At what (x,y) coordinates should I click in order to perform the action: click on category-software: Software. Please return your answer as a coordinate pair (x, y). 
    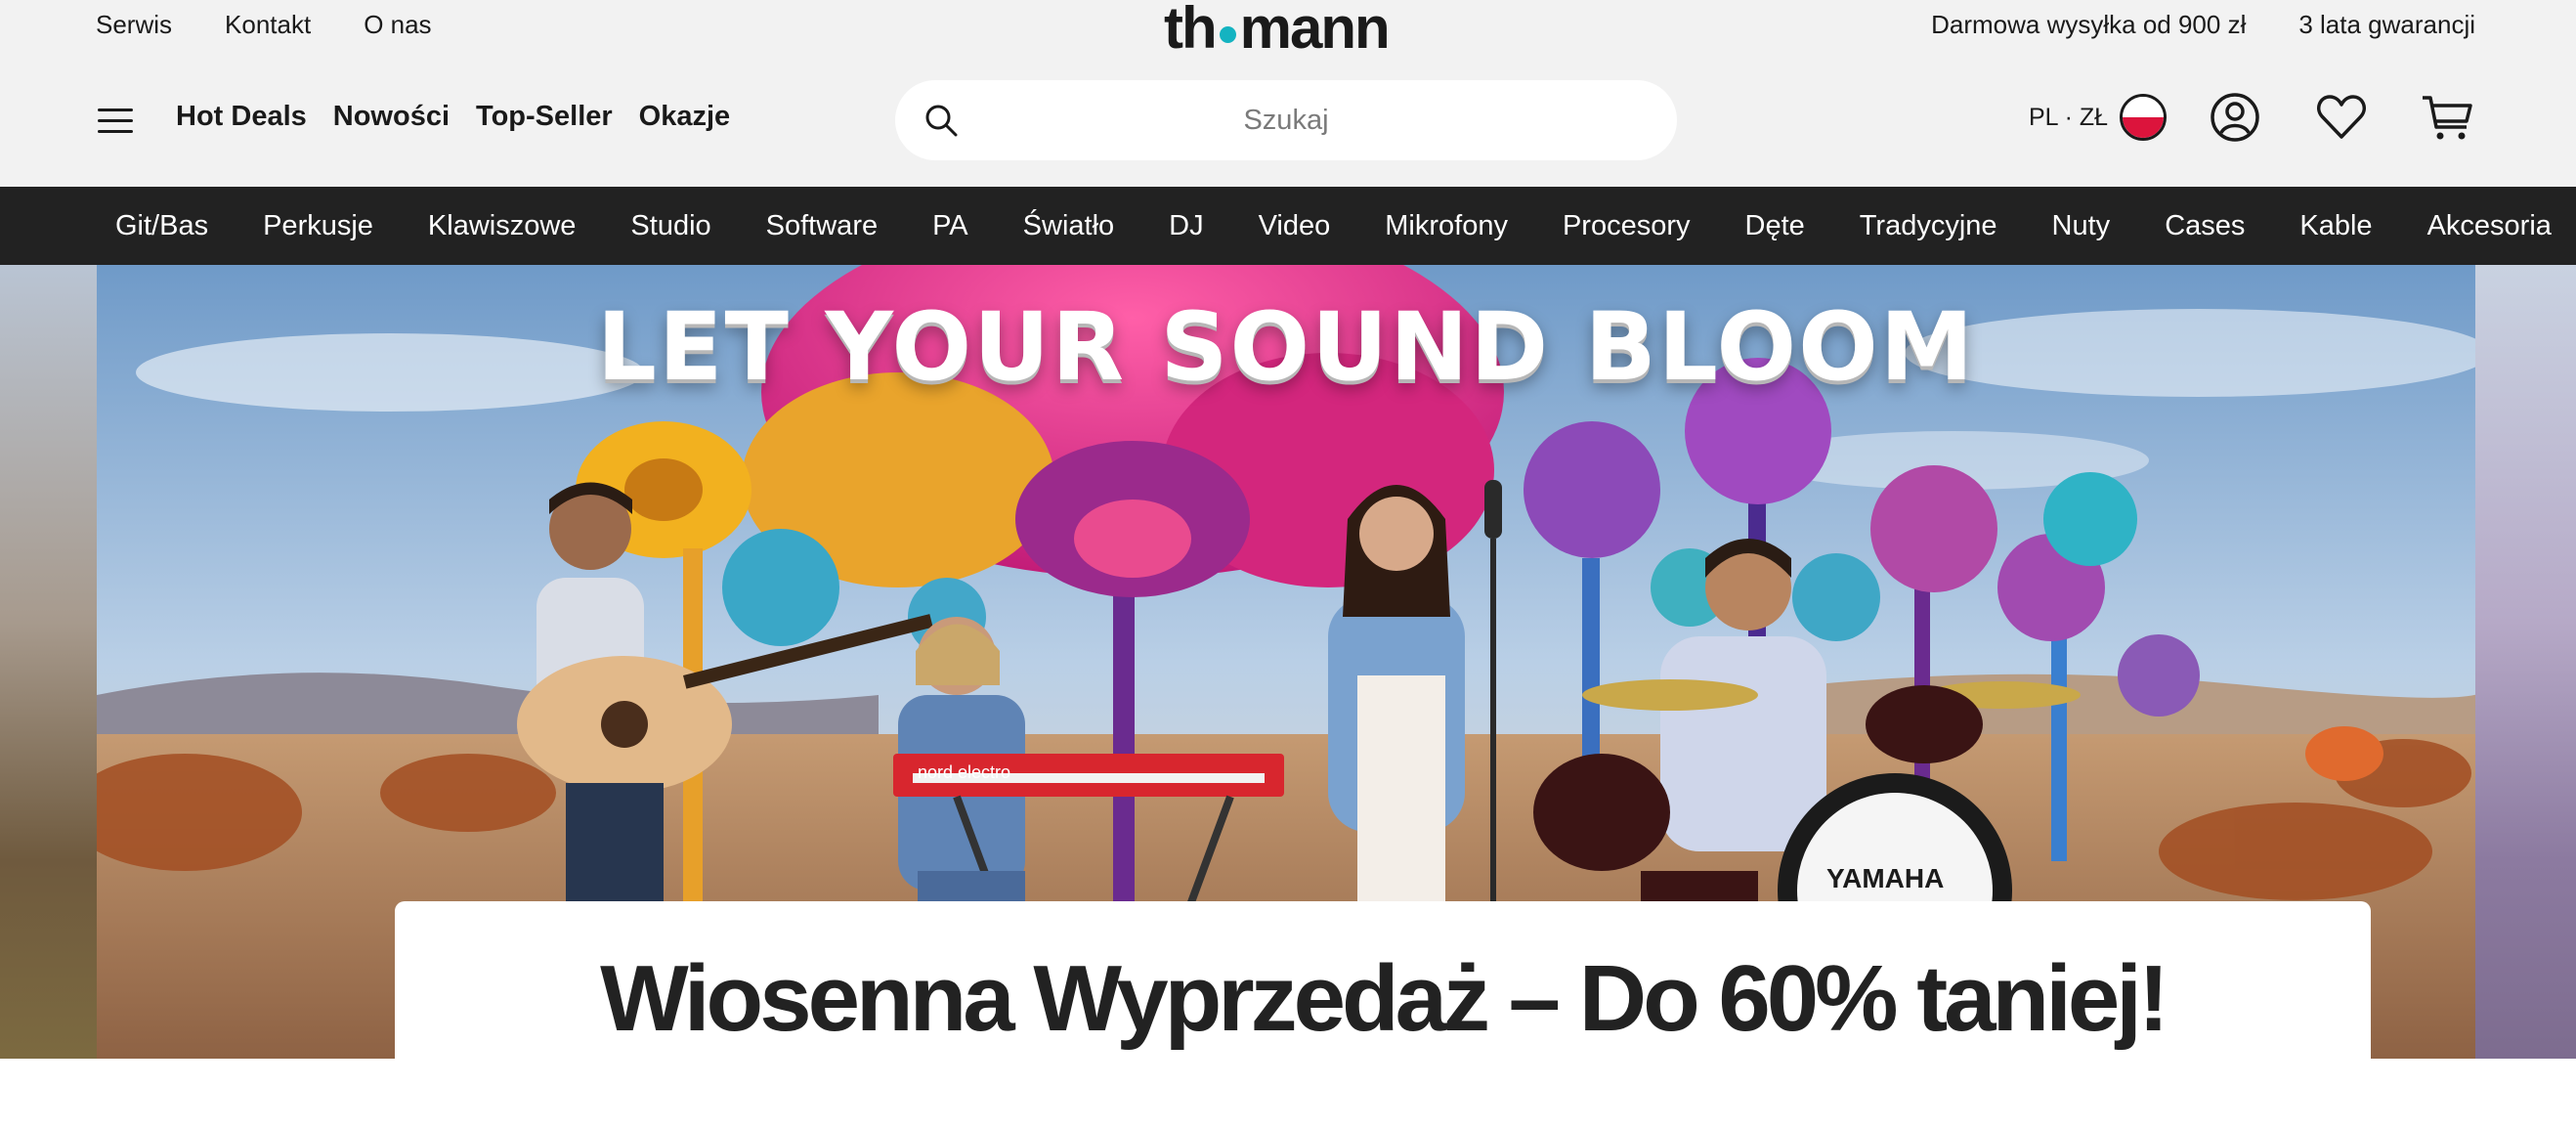
    Looking at the image, I should click on (822, 226).